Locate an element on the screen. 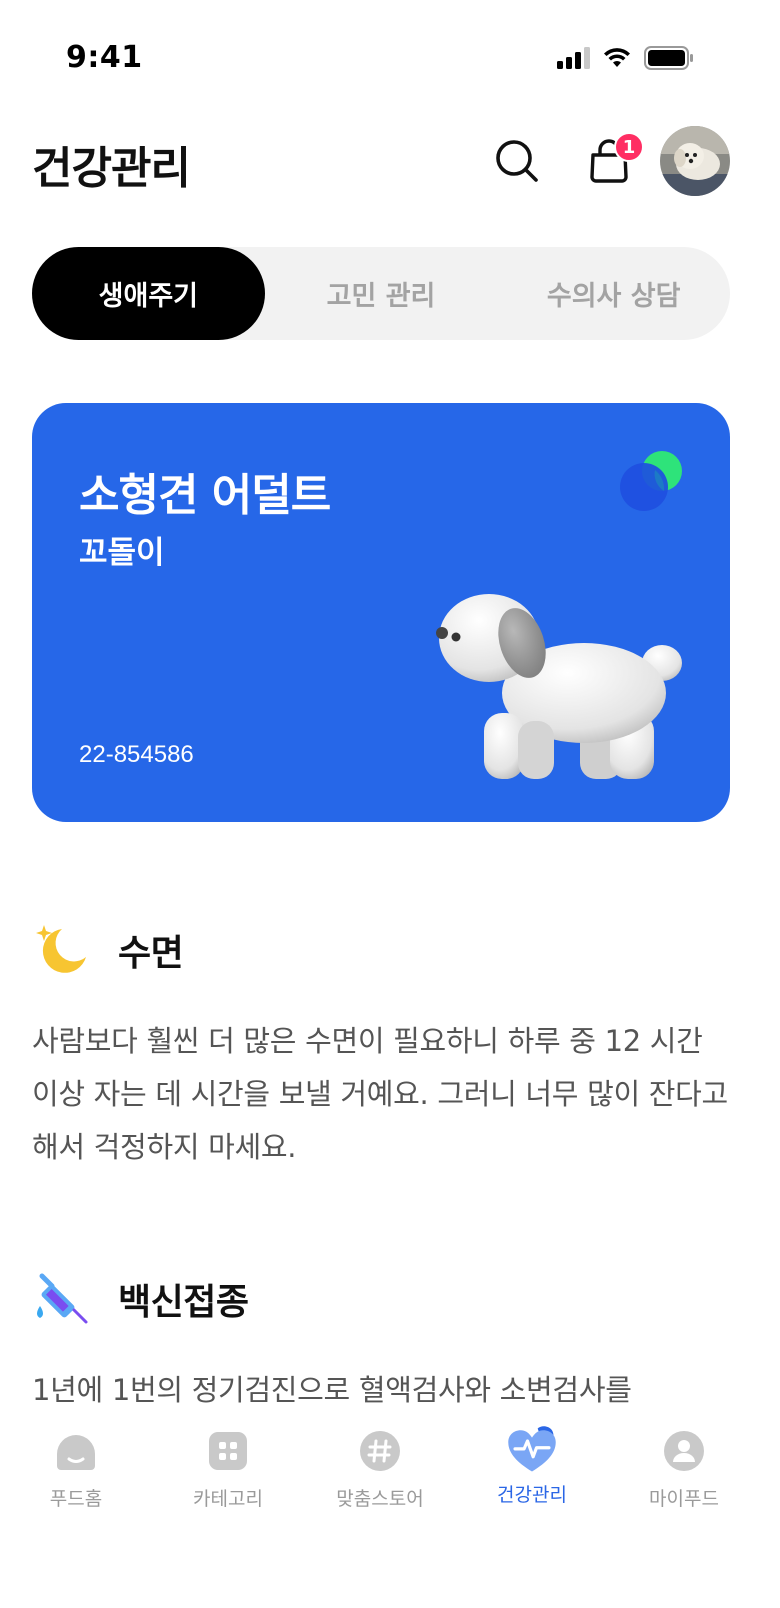 Image resolution: width=780 pixels, height=1608 pixels. nav-my-food: 마이푸드 is located at coordinates (684, 1508).